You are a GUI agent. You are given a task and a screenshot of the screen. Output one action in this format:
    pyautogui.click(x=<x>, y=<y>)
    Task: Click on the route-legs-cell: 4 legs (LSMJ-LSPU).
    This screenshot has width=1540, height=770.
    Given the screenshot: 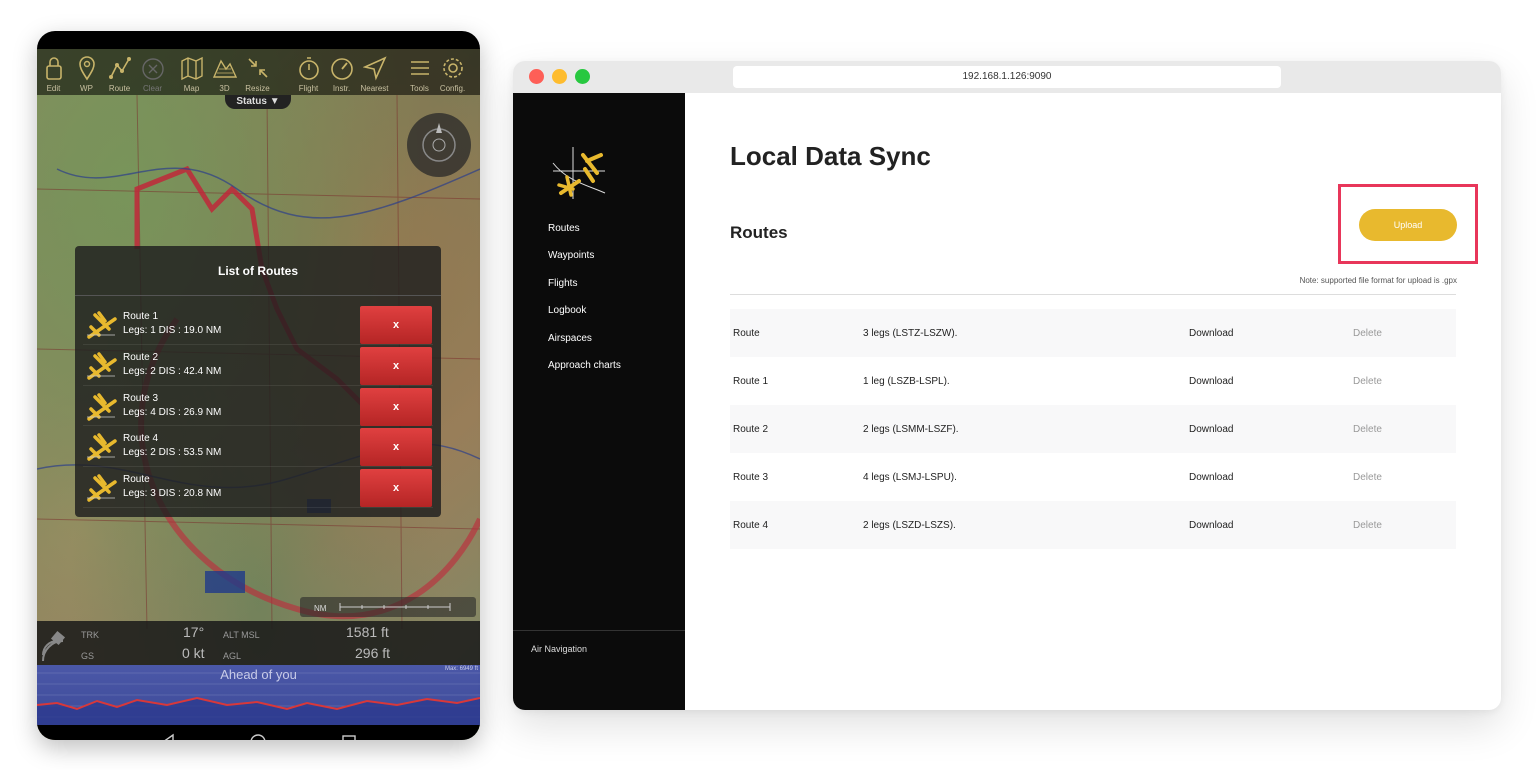 What is the action you would take?
    pyautogui.click(x=910, y=477)
    